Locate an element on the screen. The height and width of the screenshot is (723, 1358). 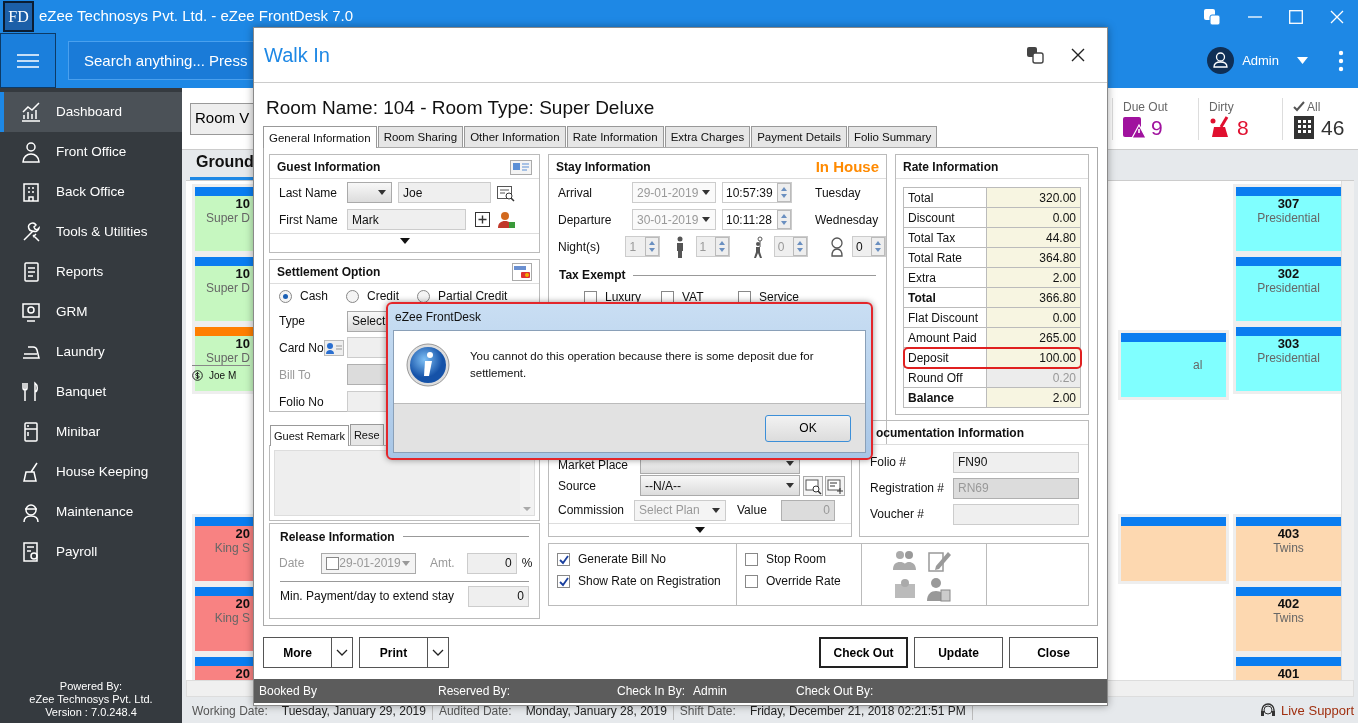
rate-label: Total is located at coordinates (945, 197).